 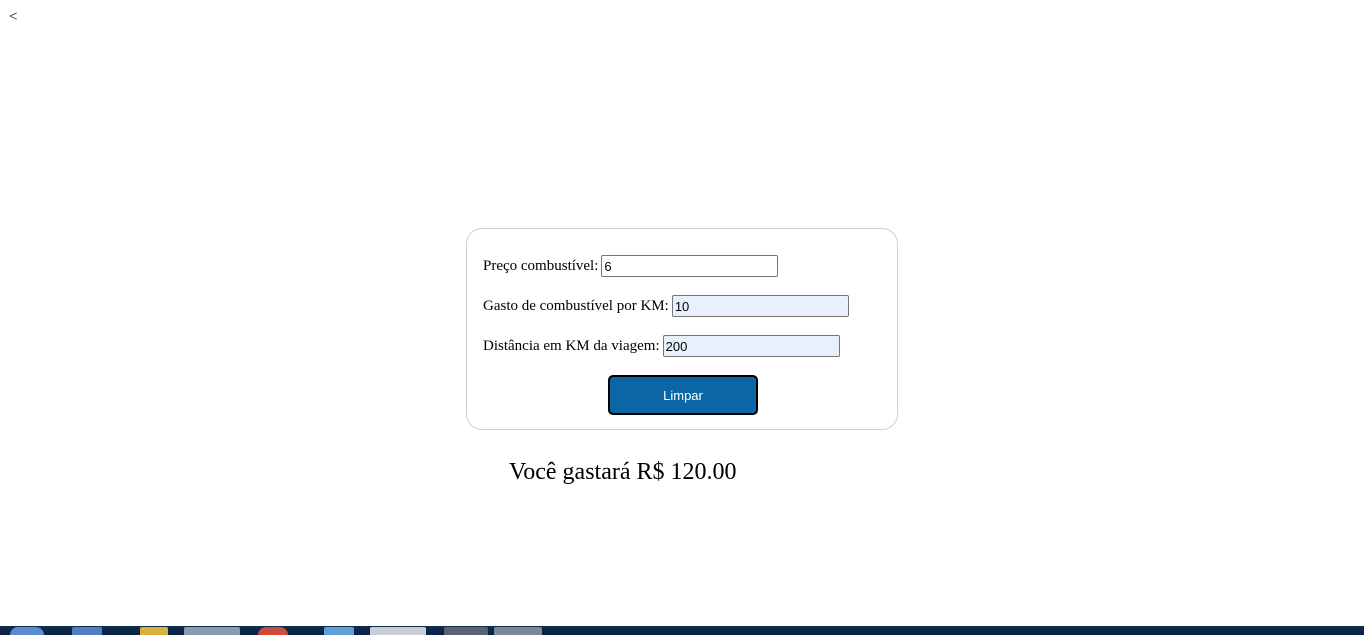 What do you see at coordinates (683, 395) in the screenshot?
I see `clear-button: Limpar` at bounding box center [683, 395].